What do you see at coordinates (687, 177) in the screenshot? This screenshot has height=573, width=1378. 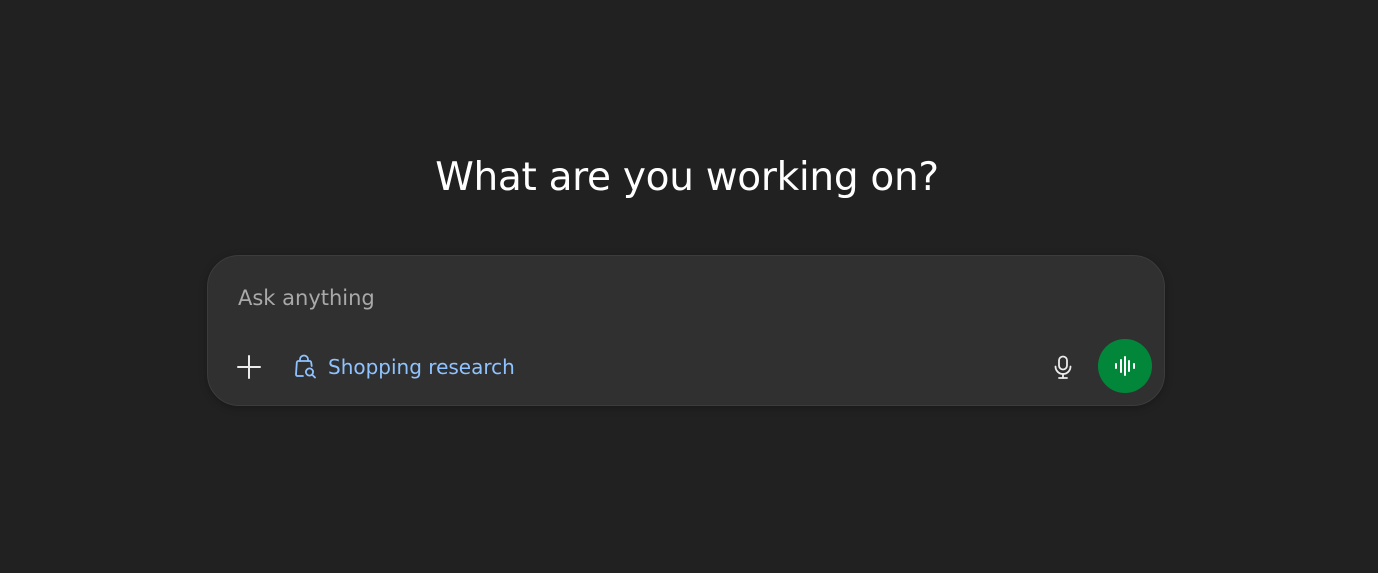 I see `page-title: What are you working on?` at bounding box center [687, 177].